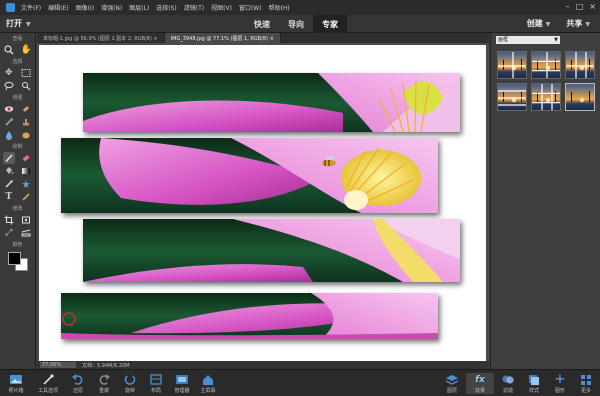  What do you see at coordinates (262, 24) in the screenshot?
I see `tab-quick: 快速` at bounding box center [262, 24].